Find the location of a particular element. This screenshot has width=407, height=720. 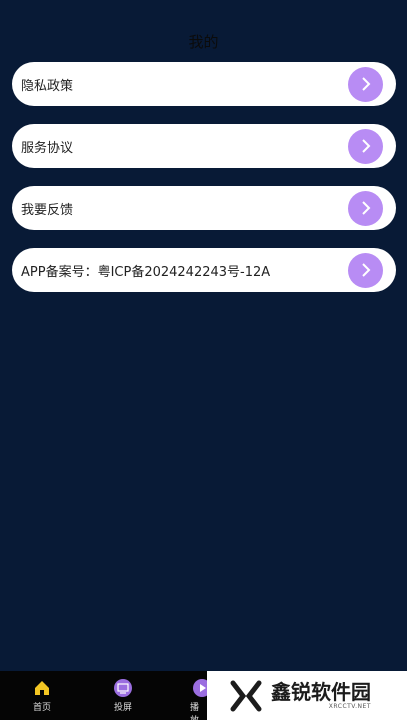

menu-item-label: 服务协议 is located at coordinates (47, 148).